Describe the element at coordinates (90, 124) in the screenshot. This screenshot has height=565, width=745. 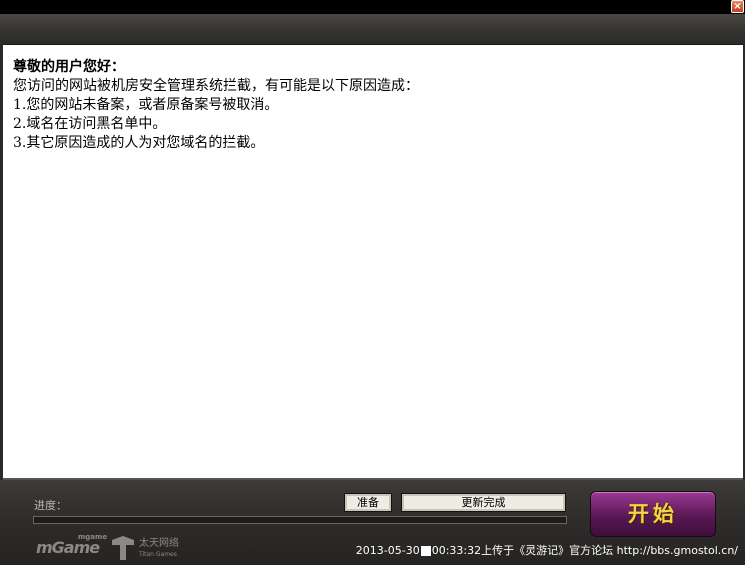
I see `message-line: 2.域名在访问黑名单中。` at that location.